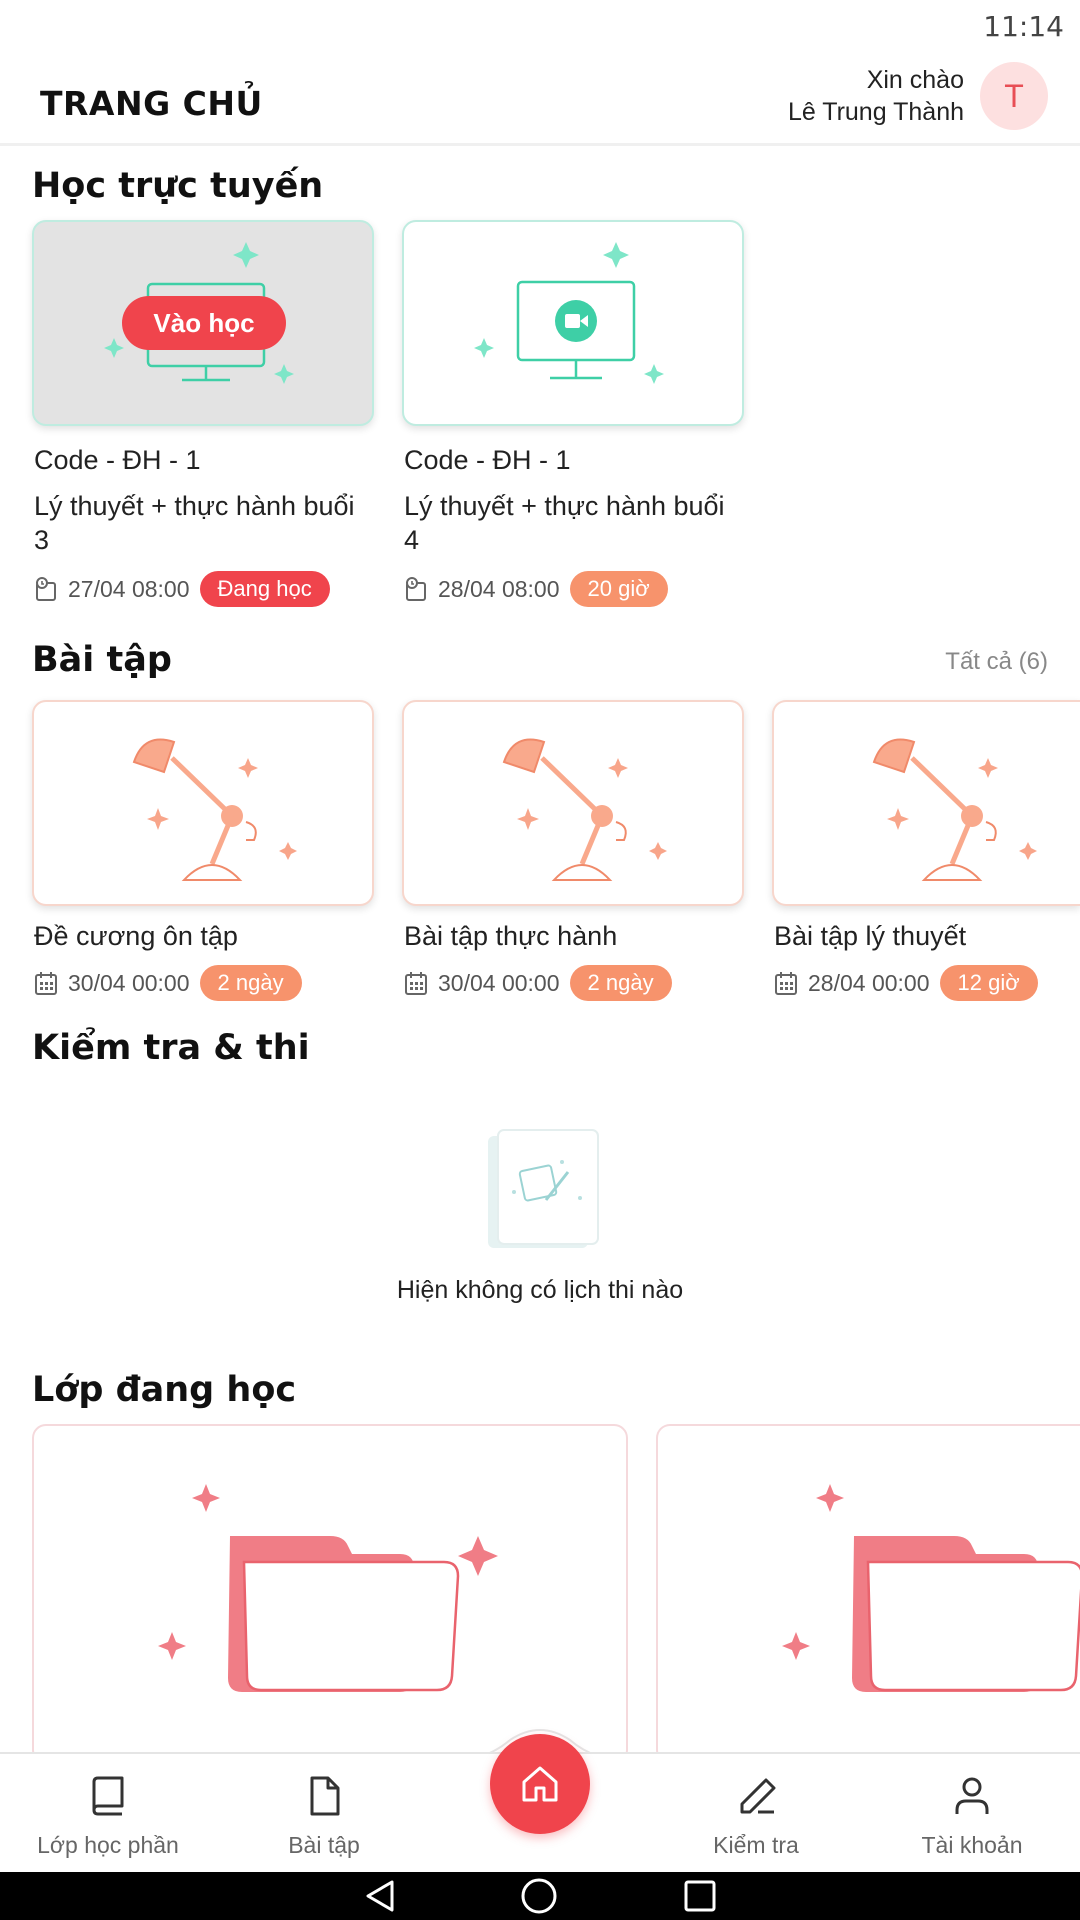 This screenshot has height=1920, width=1080. Describe the element at coordinates (540, 1290) in the screenshot. I see `no-exams-message: Hiện không có lịch thi nào` at that location.